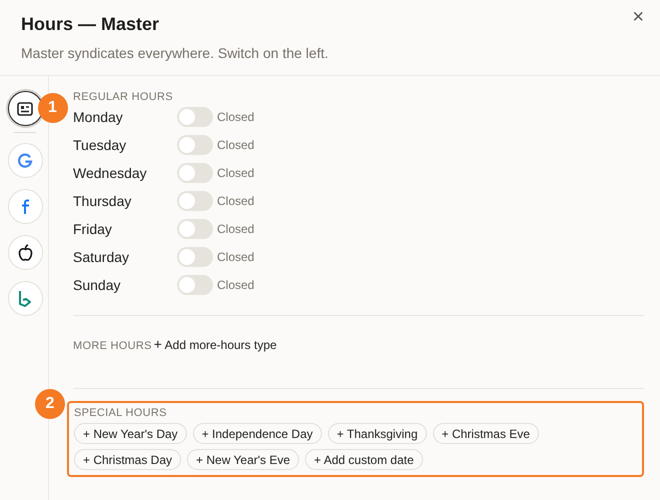 The height and width of the screenshot is (500, 660). I want to click on day-label: Saturday, so click(101, 257).